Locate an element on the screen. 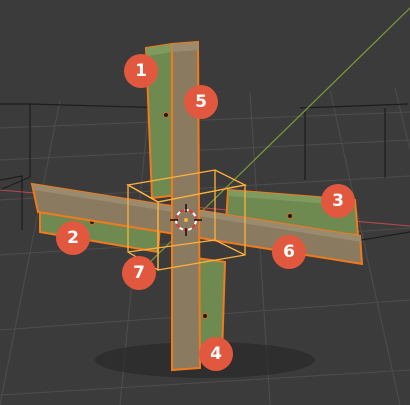 This screenshot has width=410, height=405. badge-1: 1 is located at coordinates (141, 71).